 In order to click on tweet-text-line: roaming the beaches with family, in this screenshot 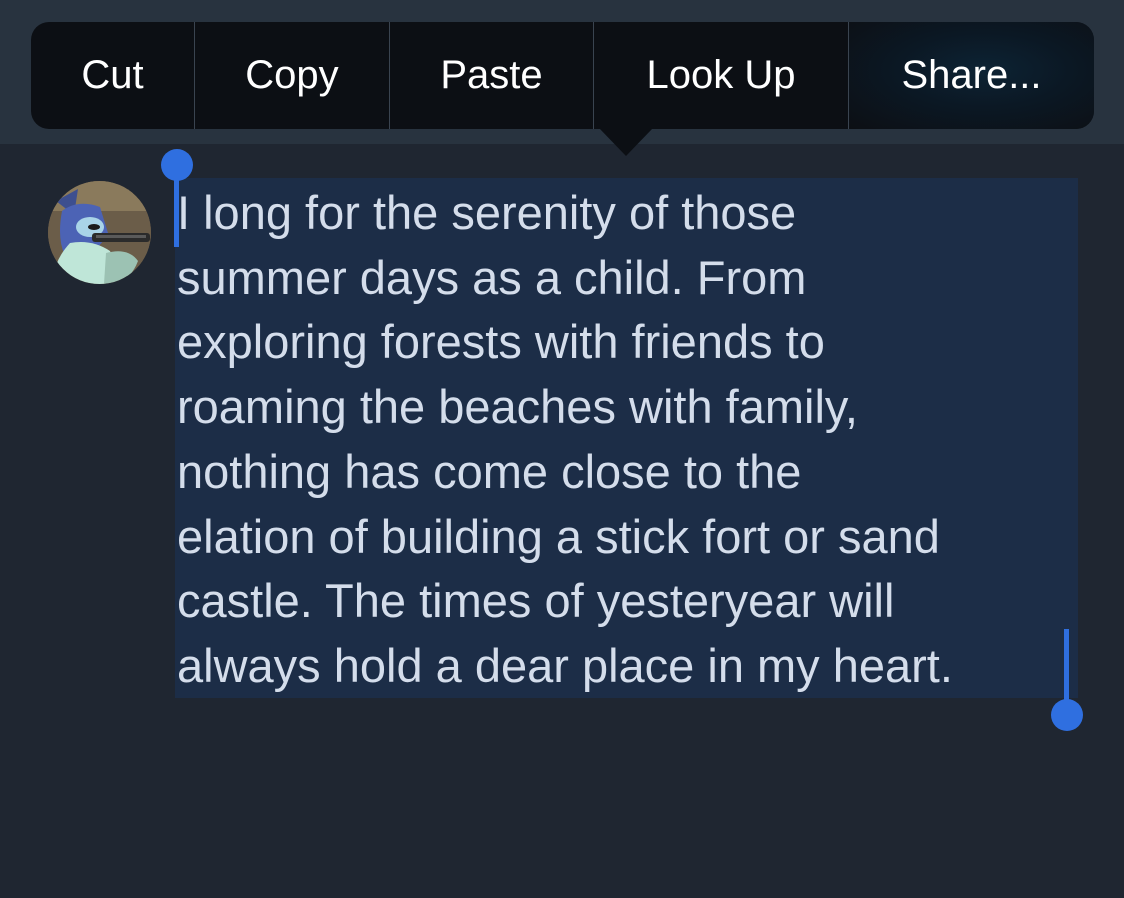, I will do `click(517, 407)`.